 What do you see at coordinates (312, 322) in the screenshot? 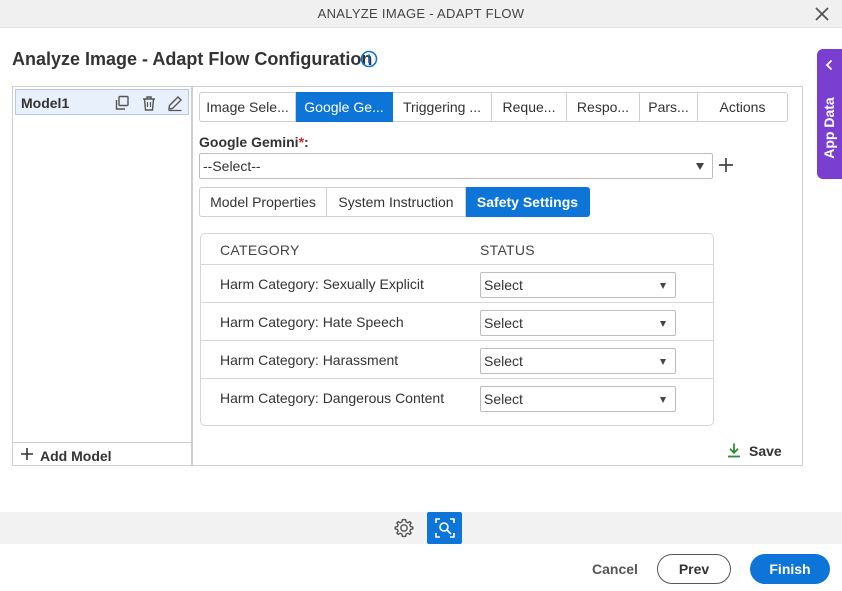
I see `category-cell: Harm Category: Hate Speech` at bounding box center [312, 322].